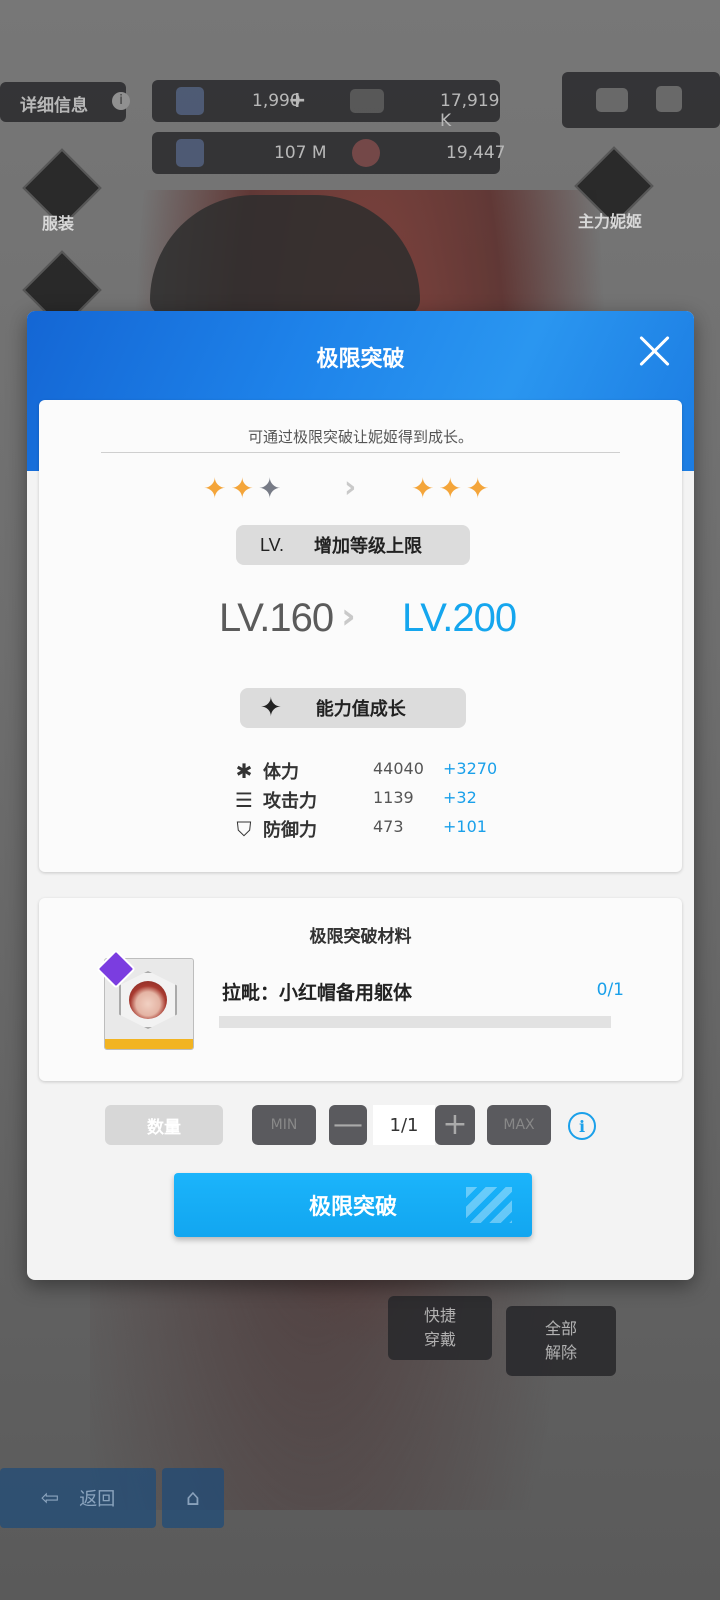 The height and width of the screenshot is (1600, 720). Describe the element at coordinates (164, 1125) in the screenshot. I see `quantity-label: 数量` at that location.